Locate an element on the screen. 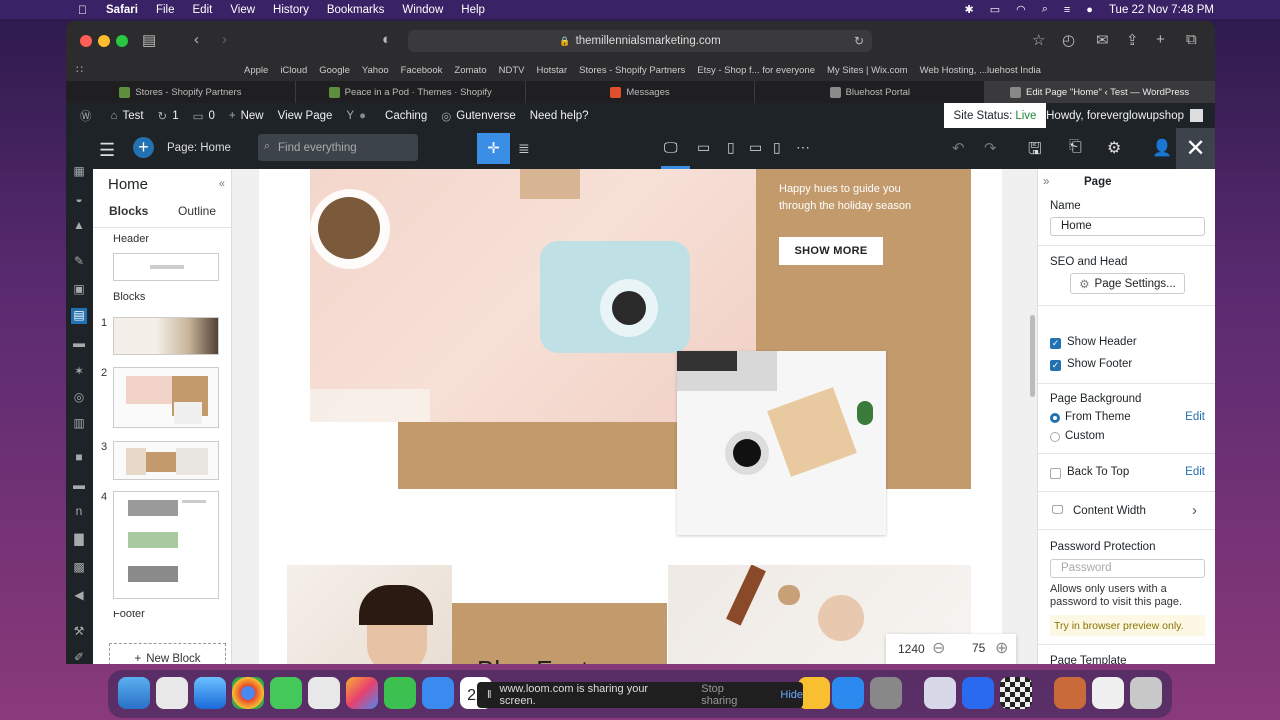  chrome-icon is located at coordinates (248, 693).